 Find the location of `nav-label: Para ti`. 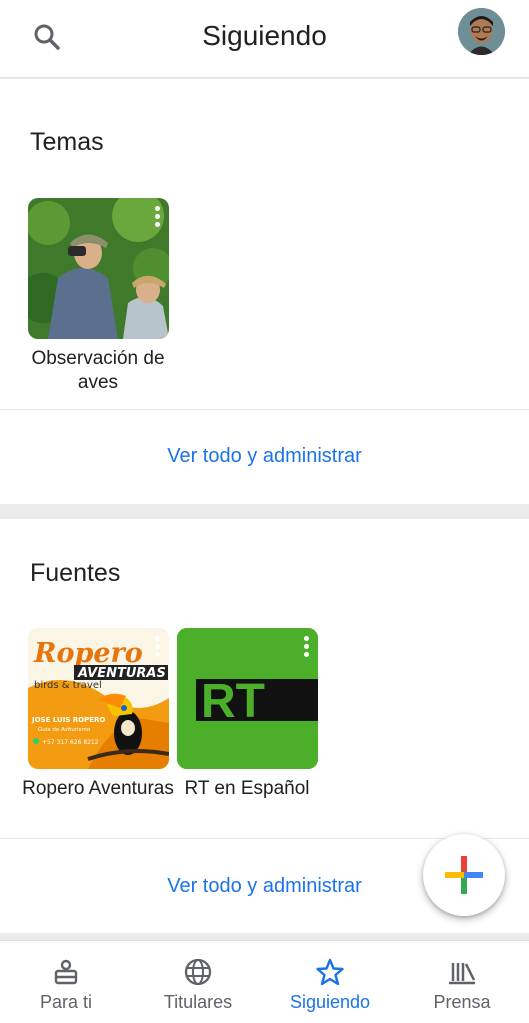

nav-label: Para ti is located at coordinates (66, 1002).